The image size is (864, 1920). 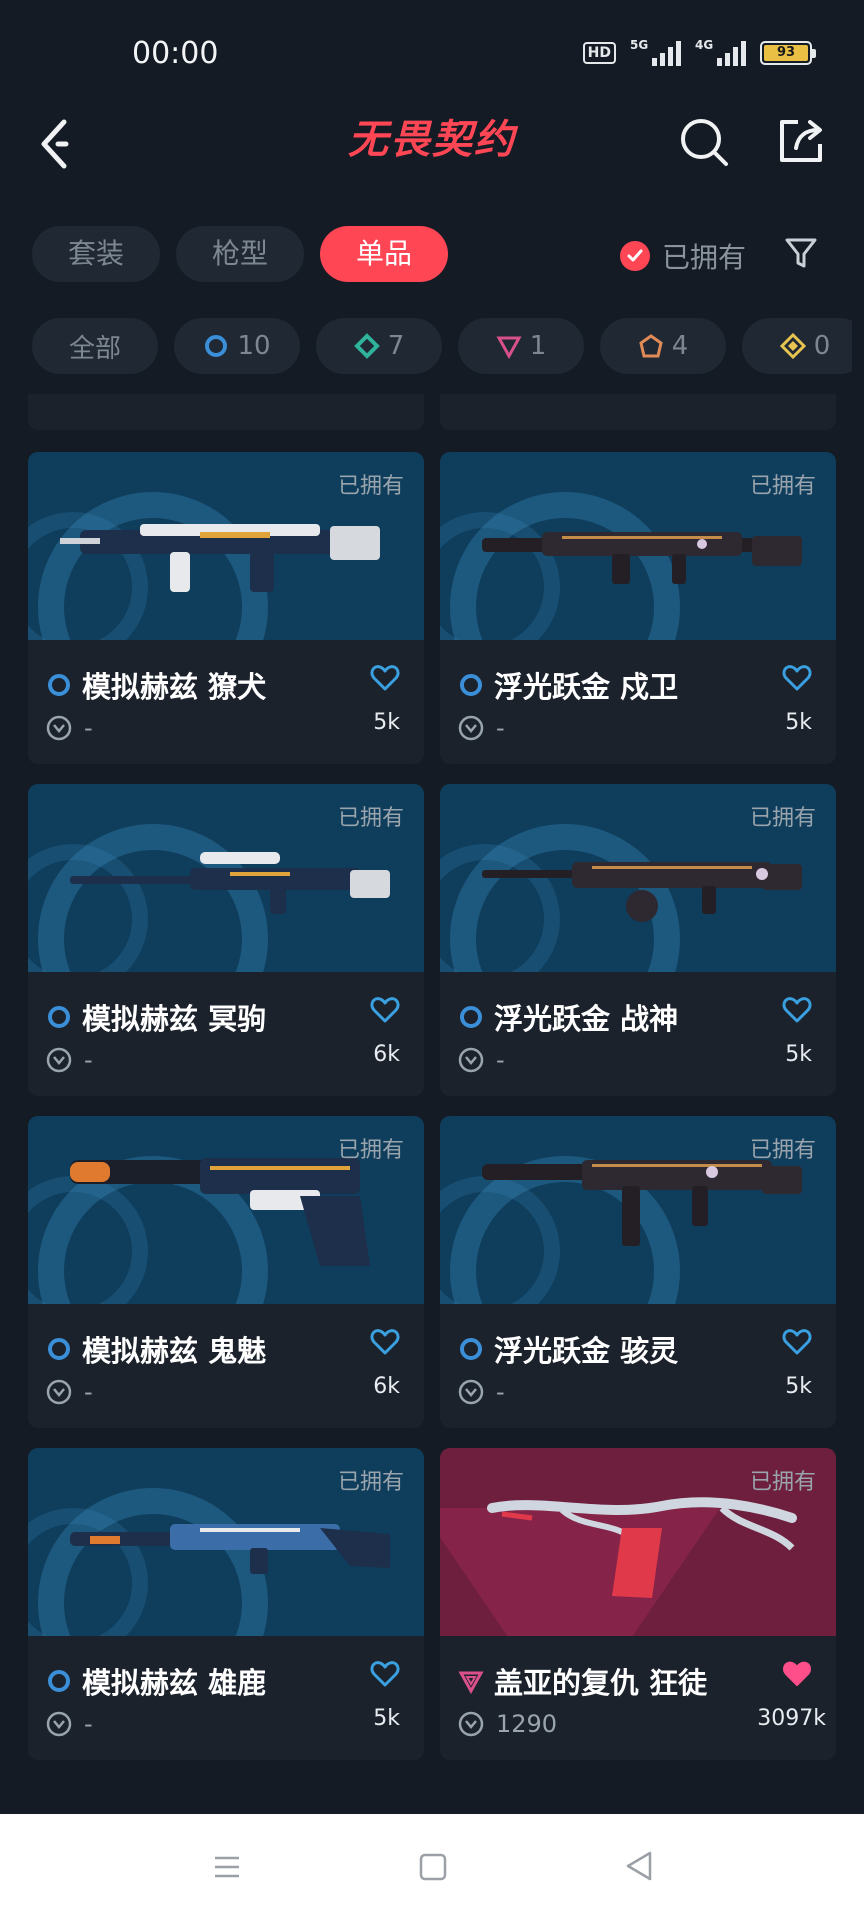 I want to click on skin-title: 浮光跃金 戍卫, so click(x=568, y=685).